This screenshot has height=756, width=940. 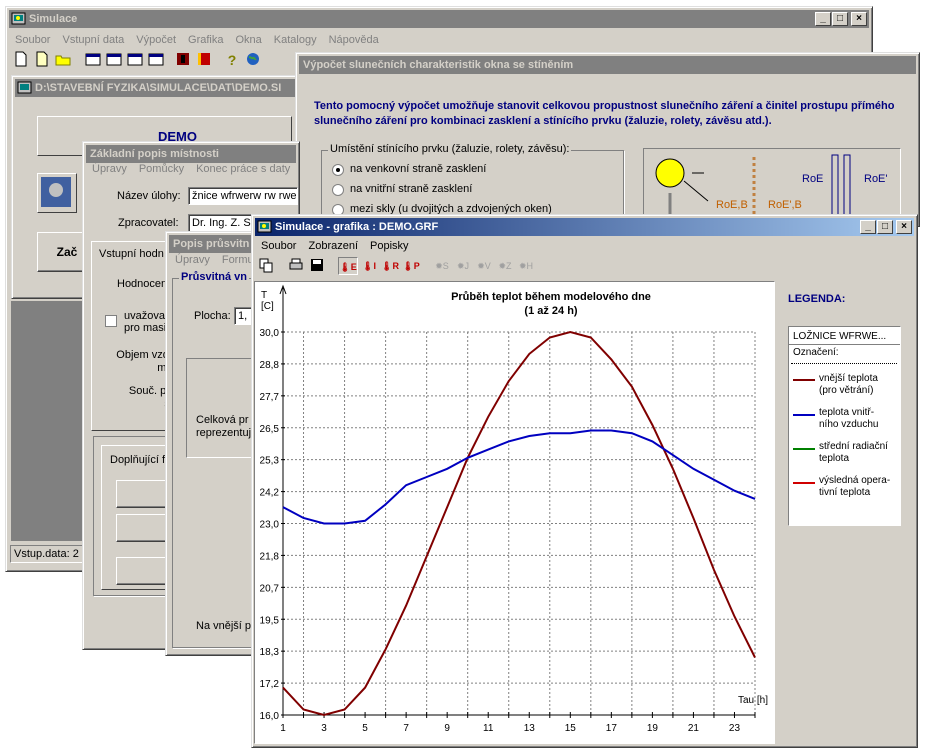 What do you see at coordinates (848, 384) in the screenshot?
I see `legend-label-outdoor: vnější teplota (pro větrání)` at bounding box center [848, 384].